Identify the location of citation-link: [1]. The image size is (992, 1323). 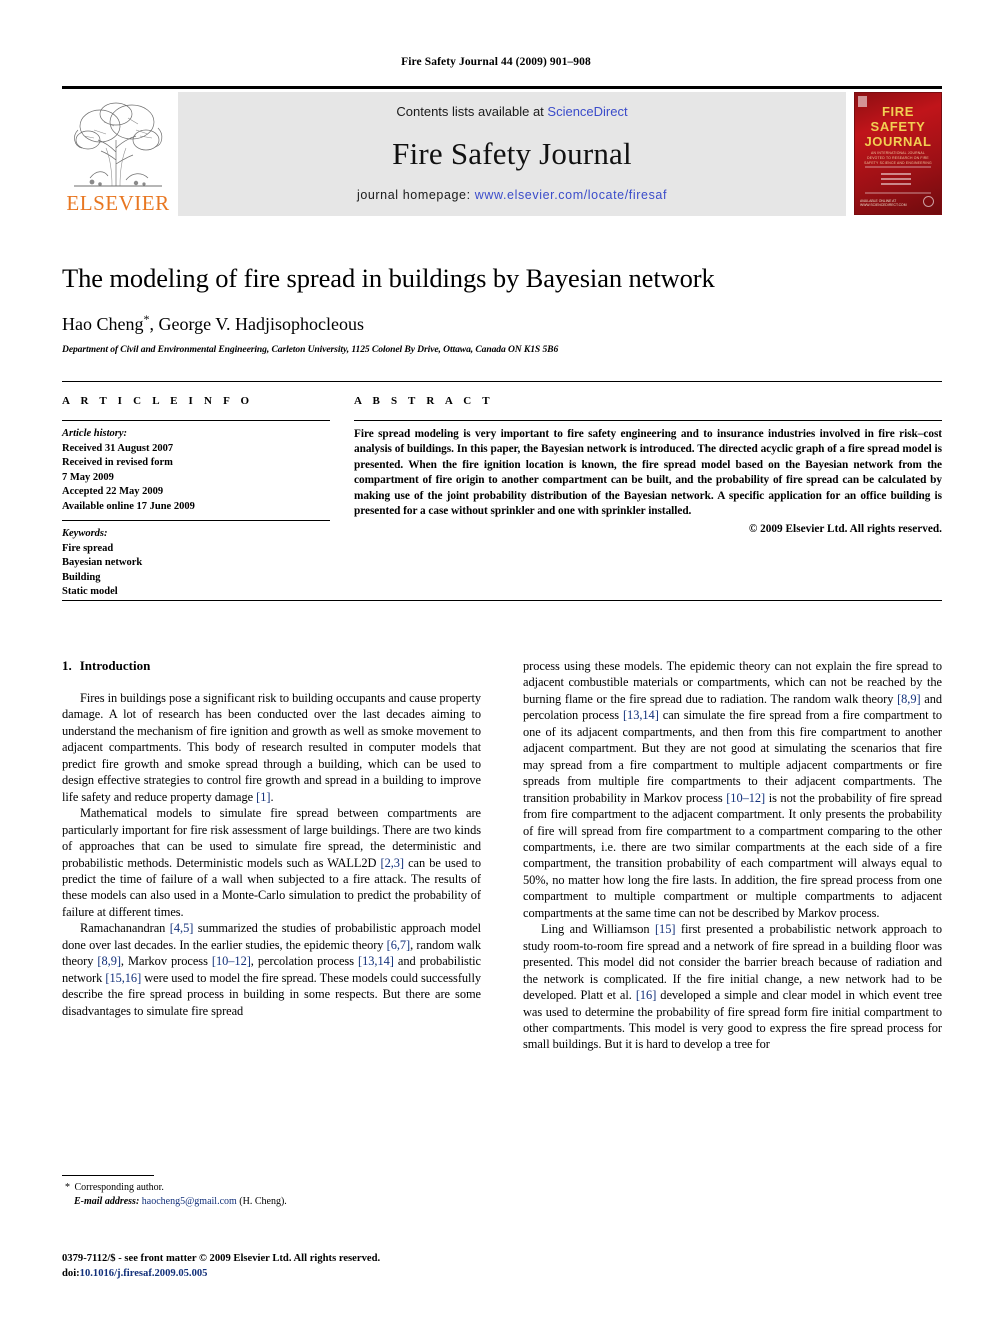
(263, 797).